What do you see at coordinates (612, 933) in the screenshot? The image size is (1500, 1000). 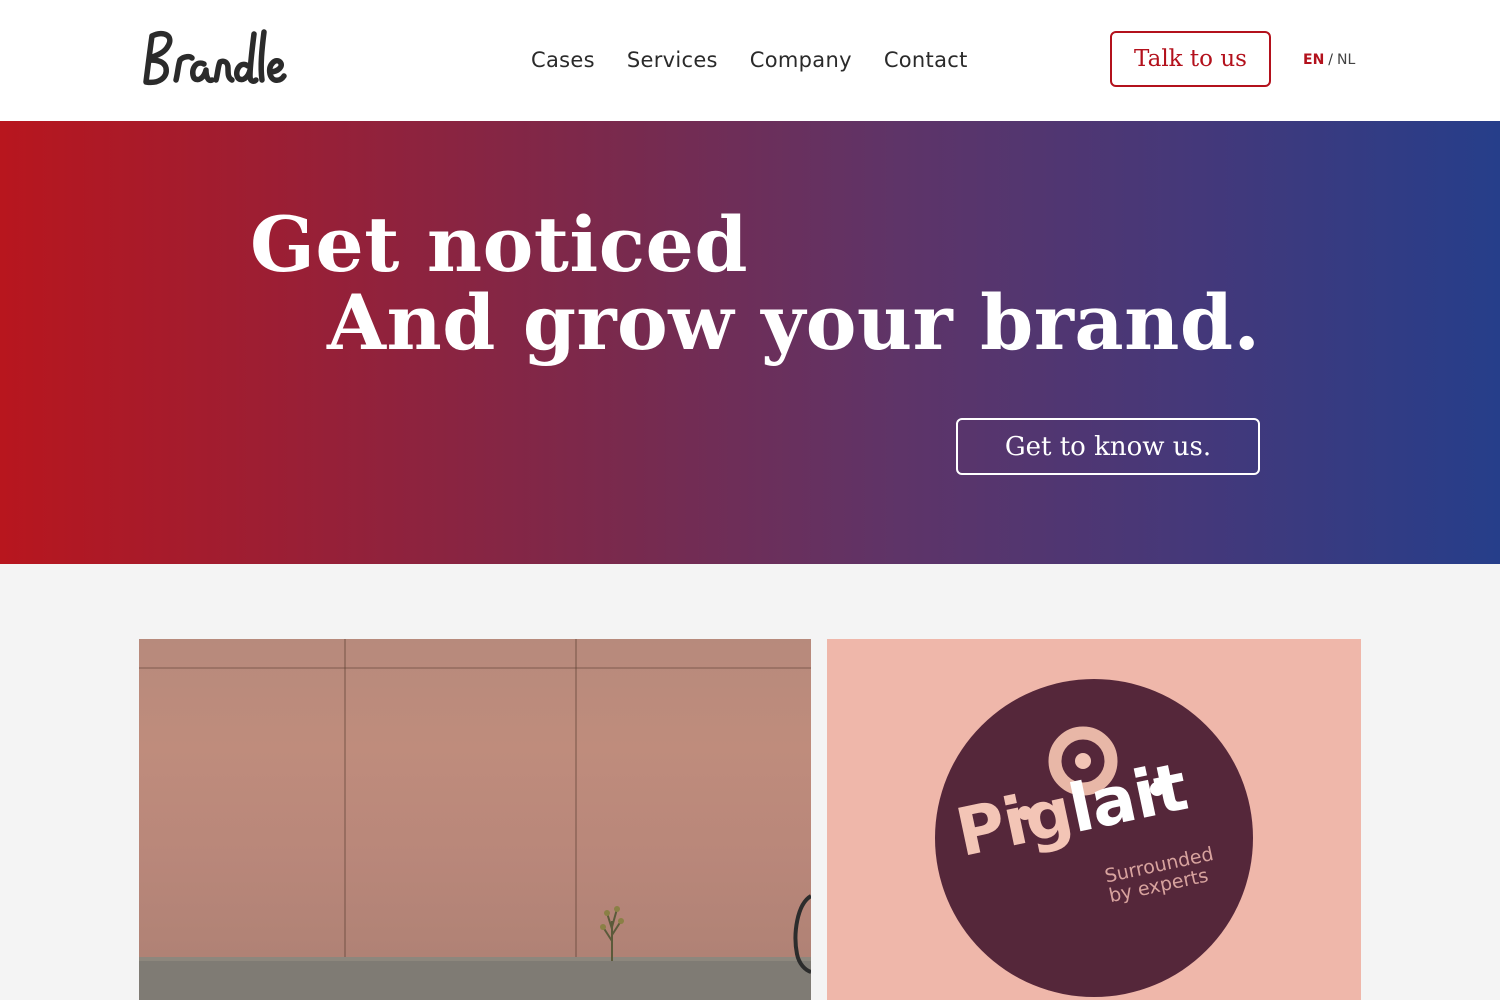 I see `weed-image` at bounding box center [612, 933].